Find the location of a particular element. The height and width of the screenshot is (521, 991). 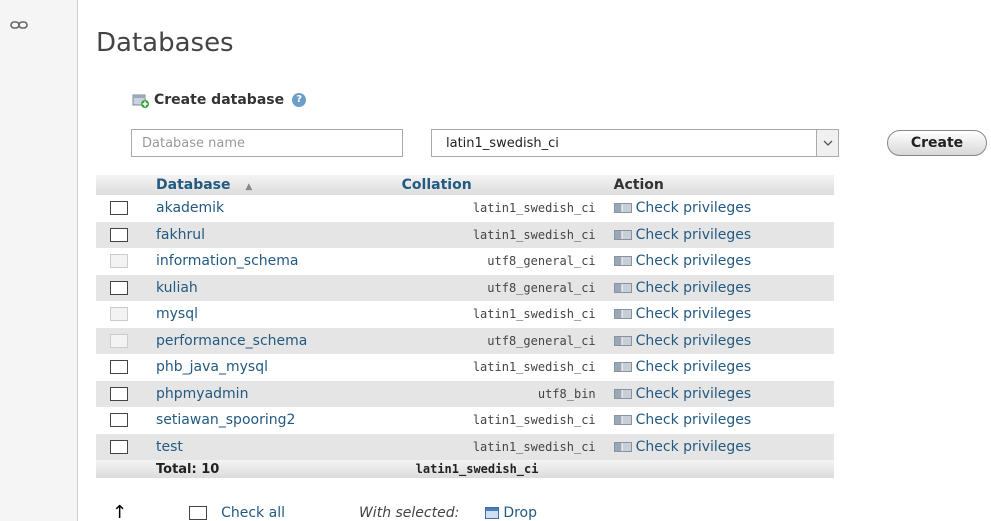

collation-select-value: latin1_swedish_ci is located at coordinates (502, 143).